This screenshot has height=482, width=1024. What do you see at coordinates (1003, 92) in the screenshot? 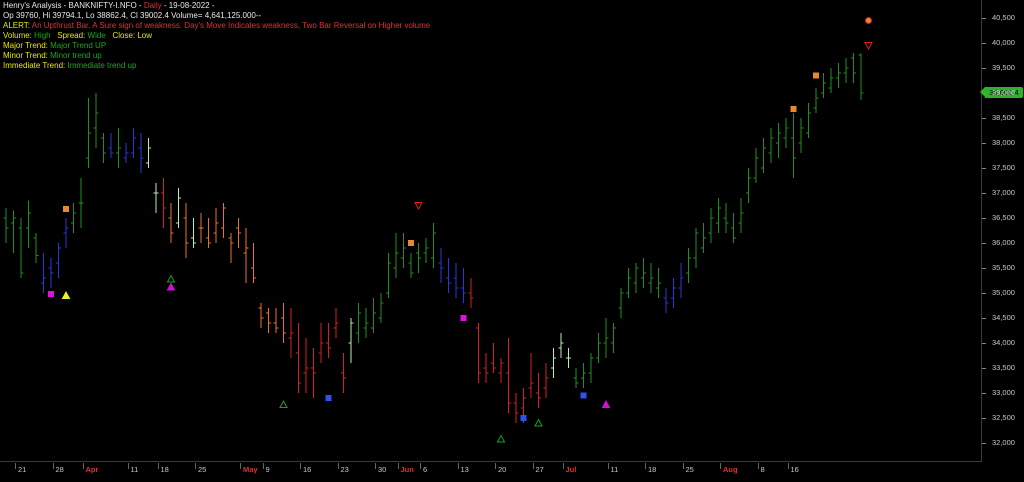
I see `y-tick-label: 39,000` at bounding box center [1003, 92].